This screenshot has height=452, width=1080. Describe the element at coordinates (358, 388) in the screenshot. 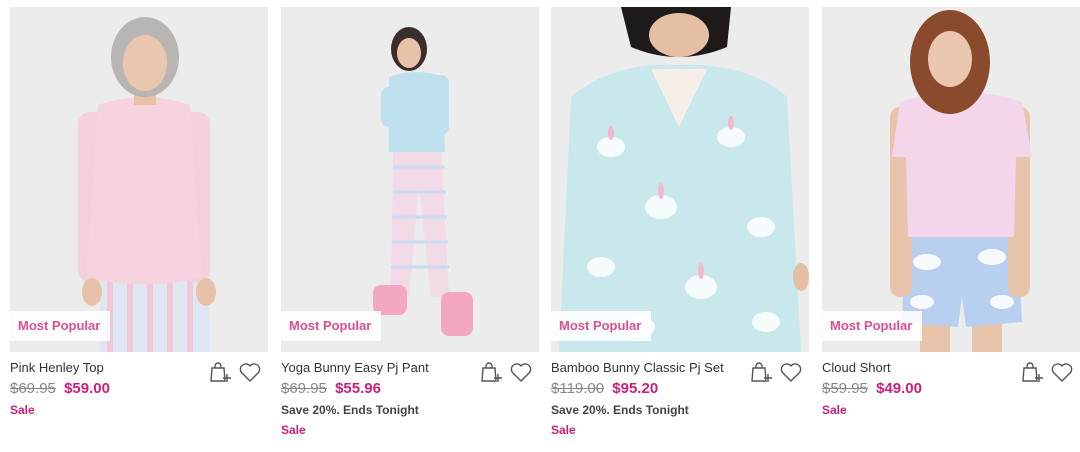

I see `sale-price: $55.96` at that location.